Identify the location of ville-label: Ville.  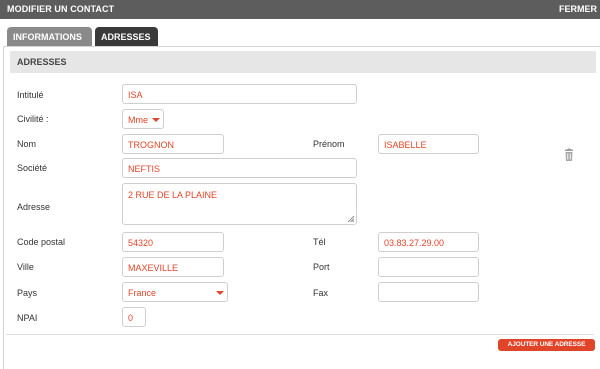
(25, 267).